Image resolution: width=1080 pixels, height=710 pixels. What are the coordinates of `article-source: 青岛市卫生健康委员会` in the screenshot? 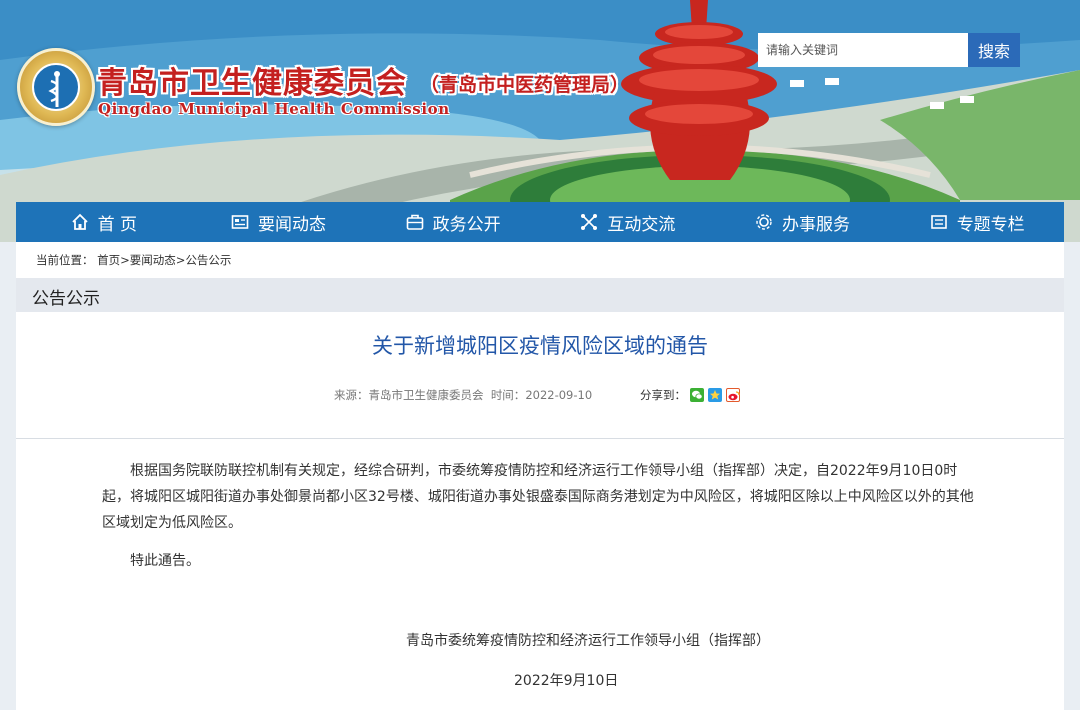 It's located at (426, 395).